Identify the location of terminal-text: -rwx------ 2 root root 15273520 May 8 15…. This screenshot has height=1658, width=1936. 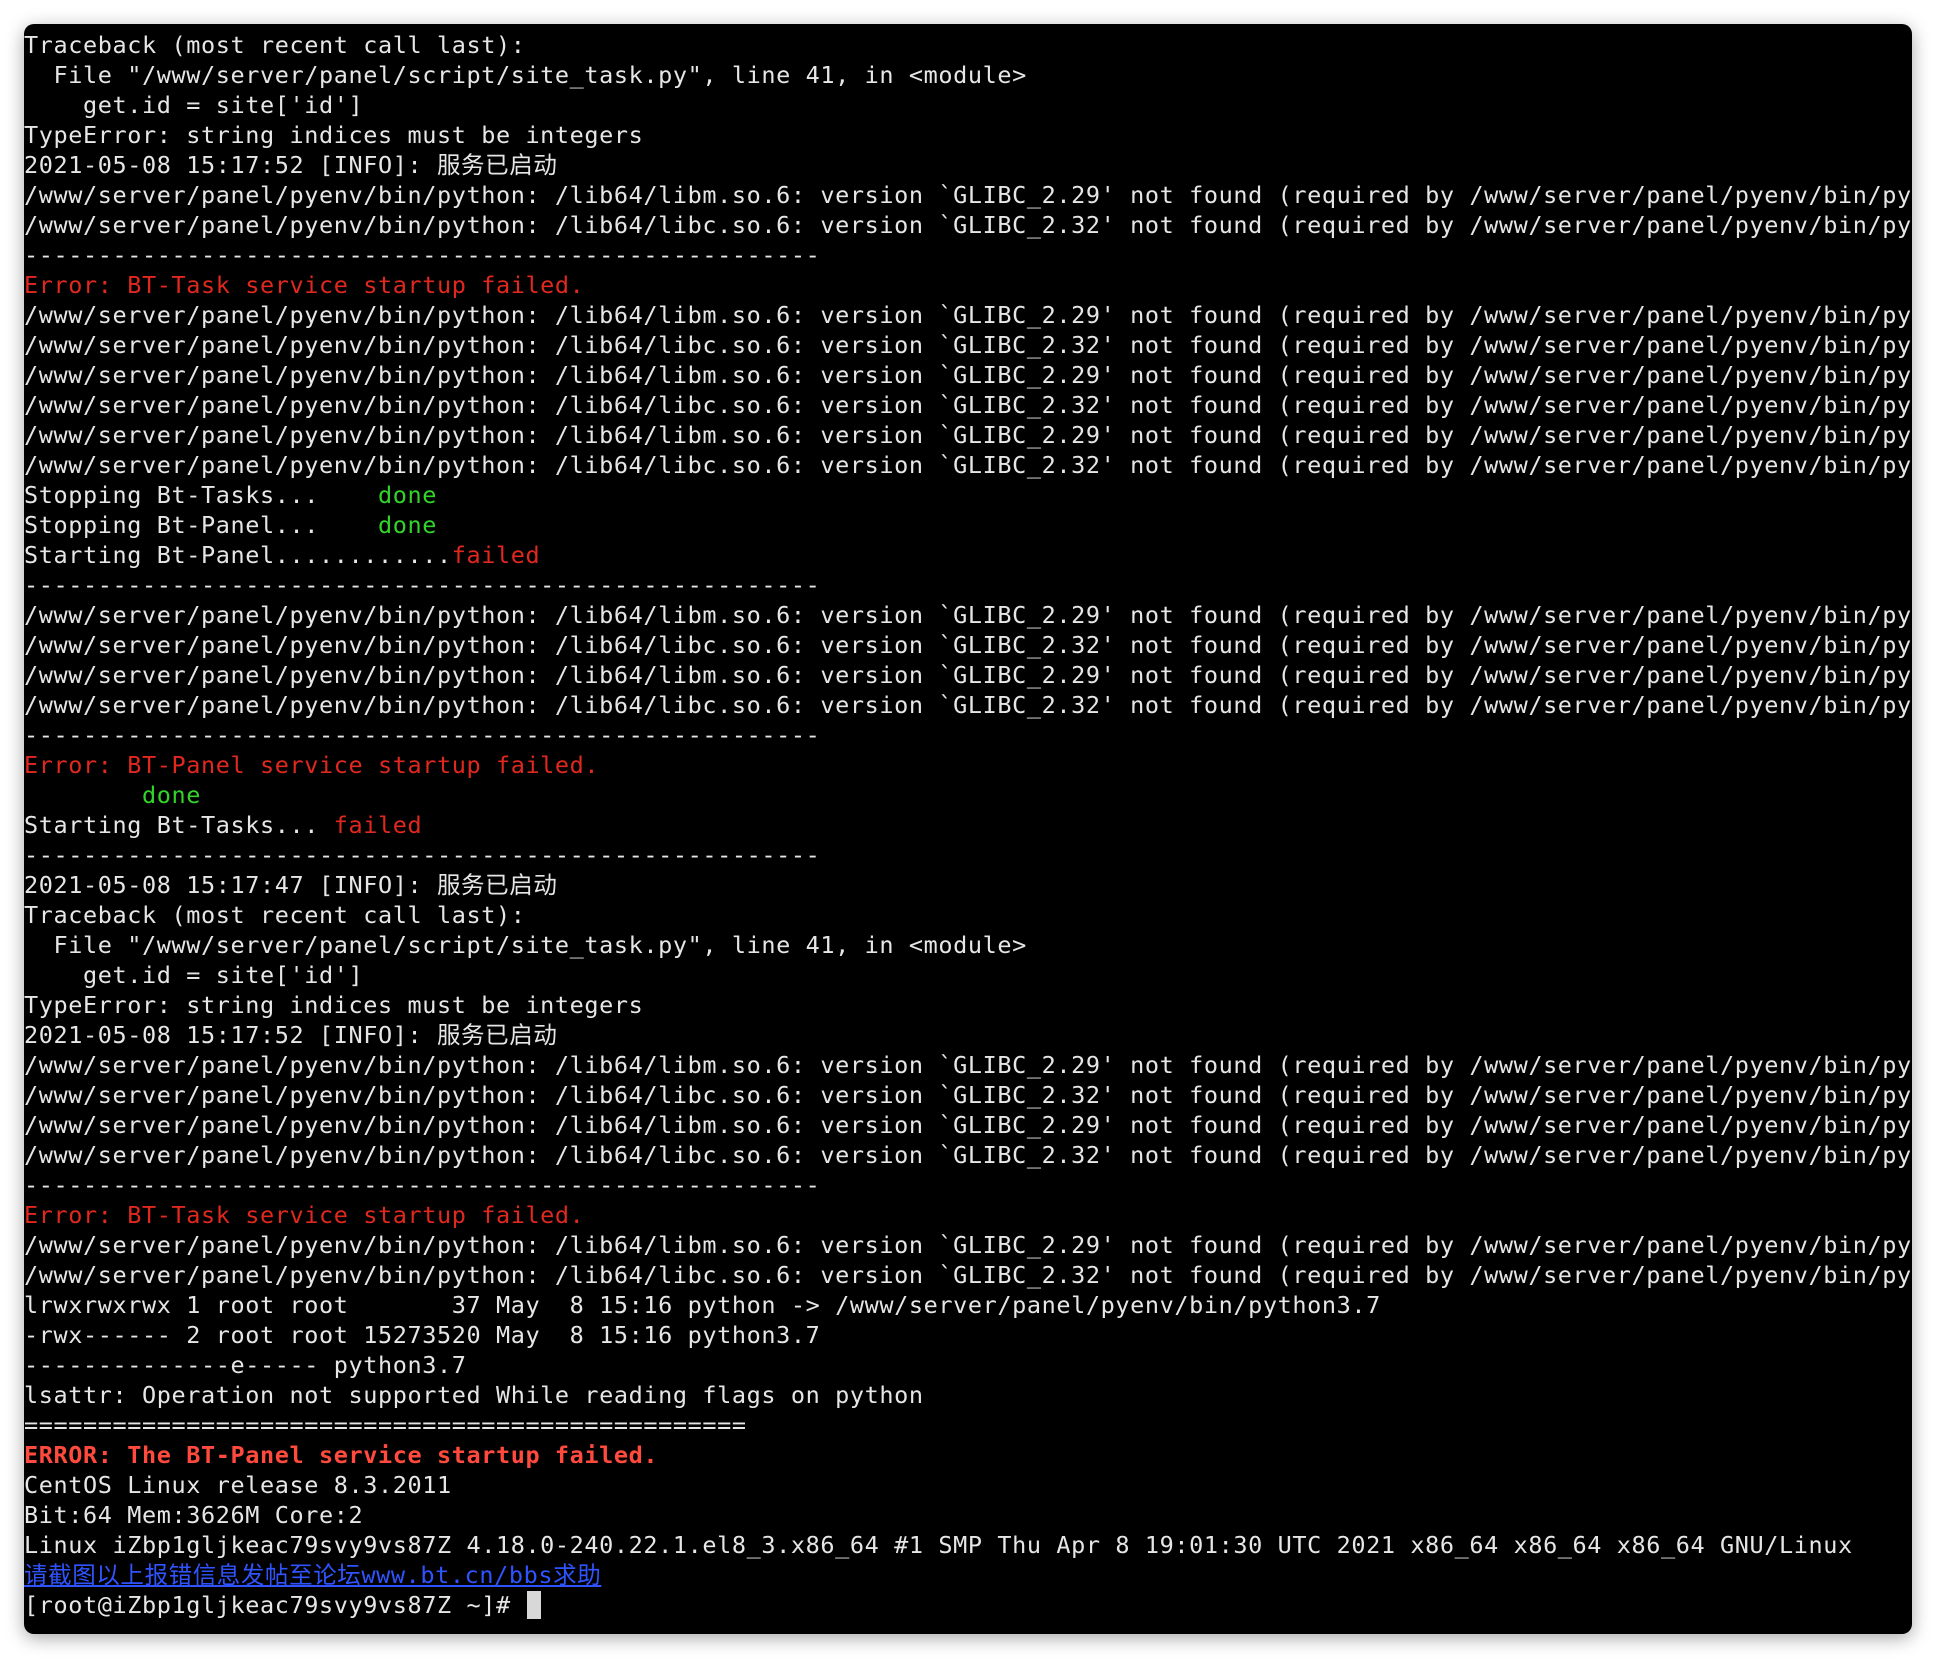
(422, 1335).